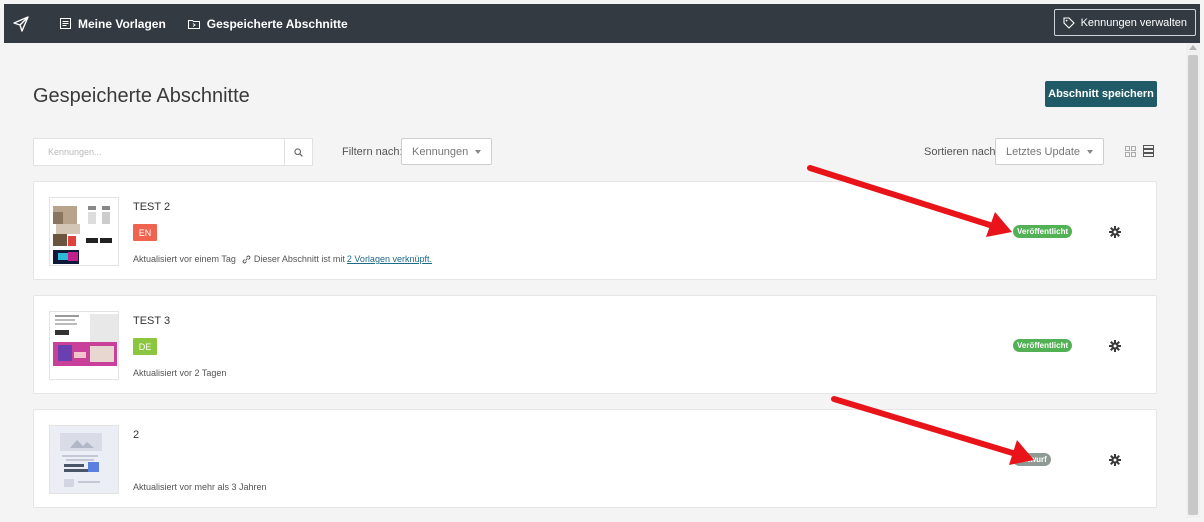 Image resolution: width=1204 pixels, height=522 pixels. I want to click on linked-templates-link: 2 Vorlagen verknüpft., so click(389, 259).